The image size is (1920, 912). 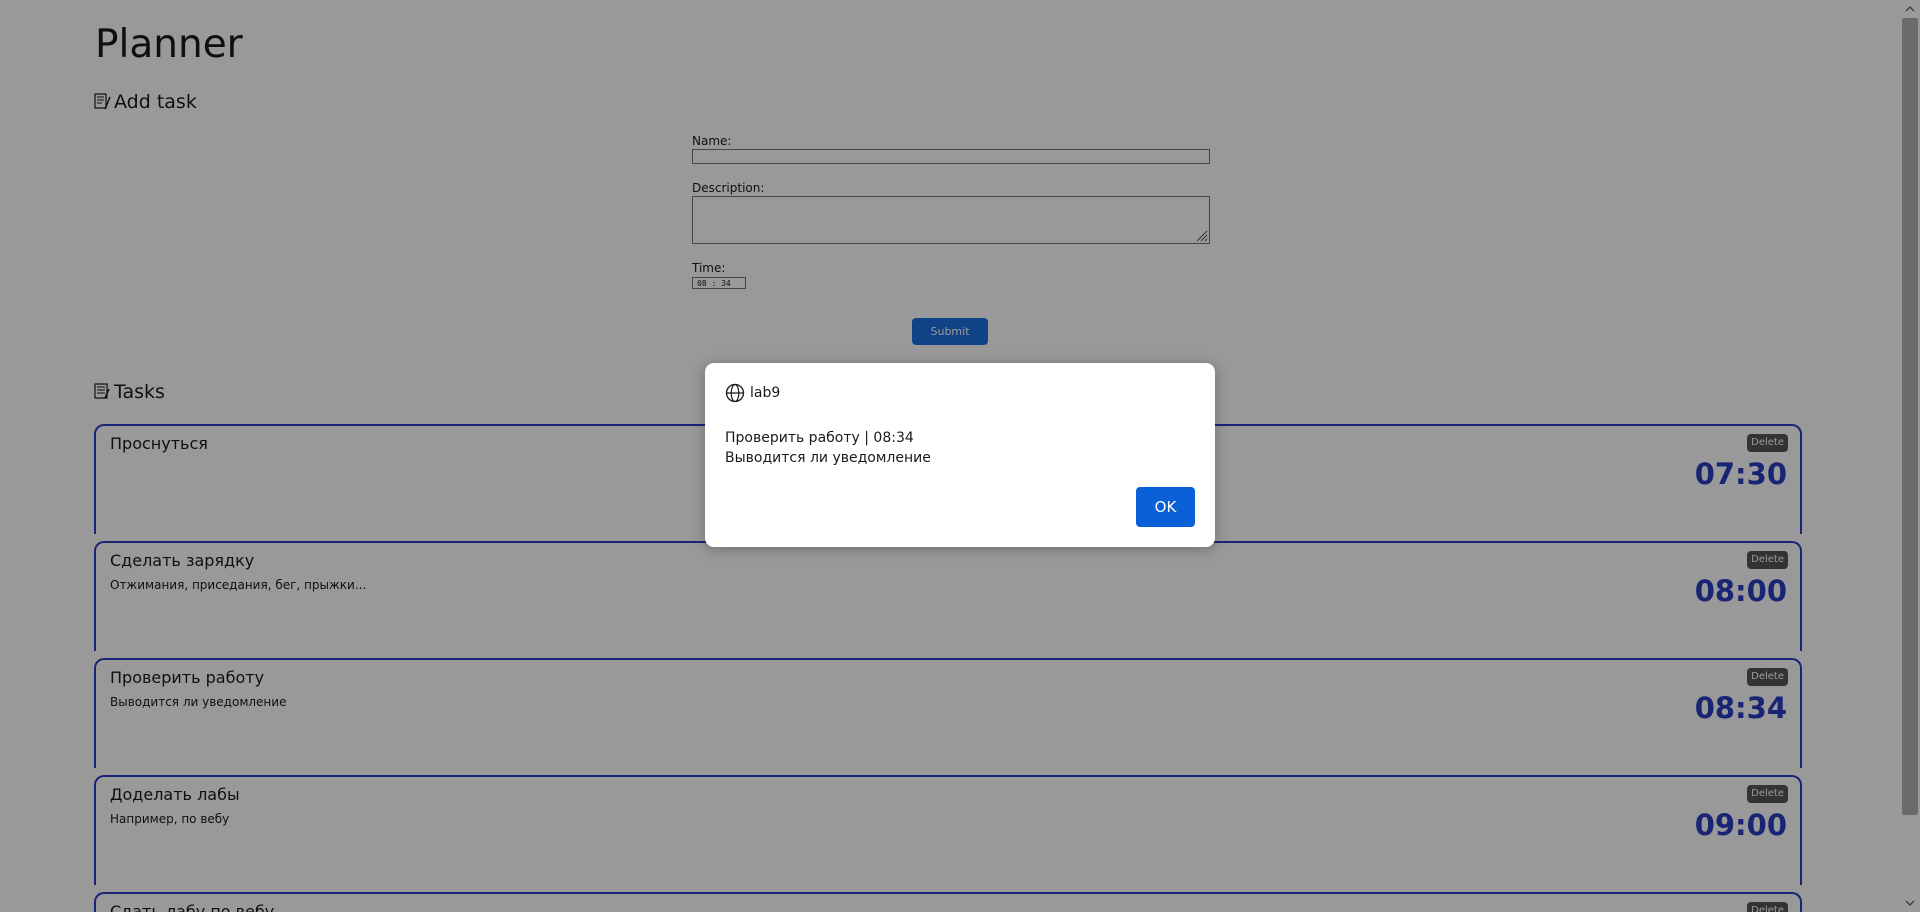 I want to click on alert-message-line: Проверить работу | 08:34, so click(x=819, y=438).